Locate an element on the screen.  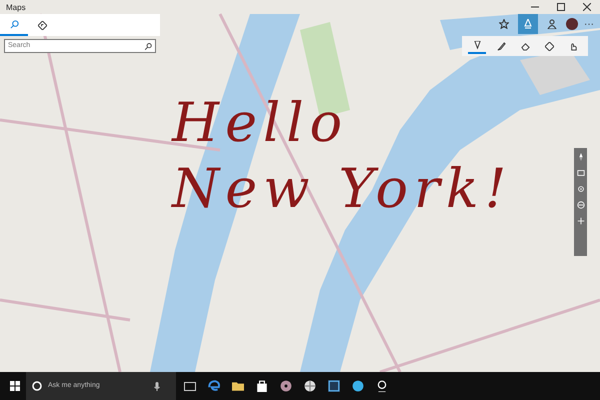
ink-tool-button is located at coordinates (477, 46).